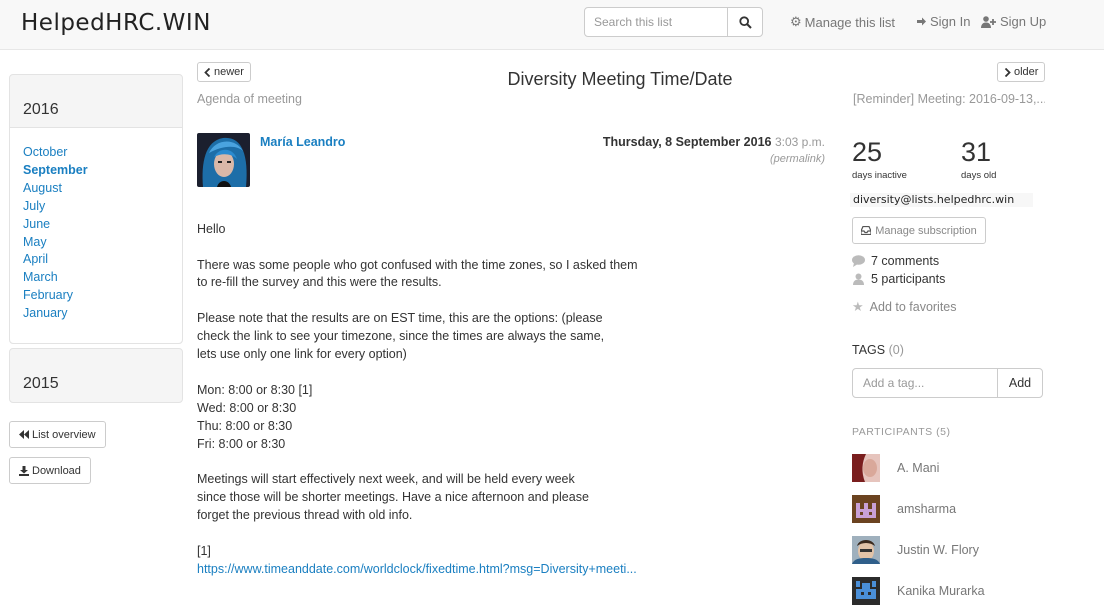 The width and height of the screenshot is (1104, 611). I want to click on message-line: Thu: 8:00 or 8:30, so click(245, 426).